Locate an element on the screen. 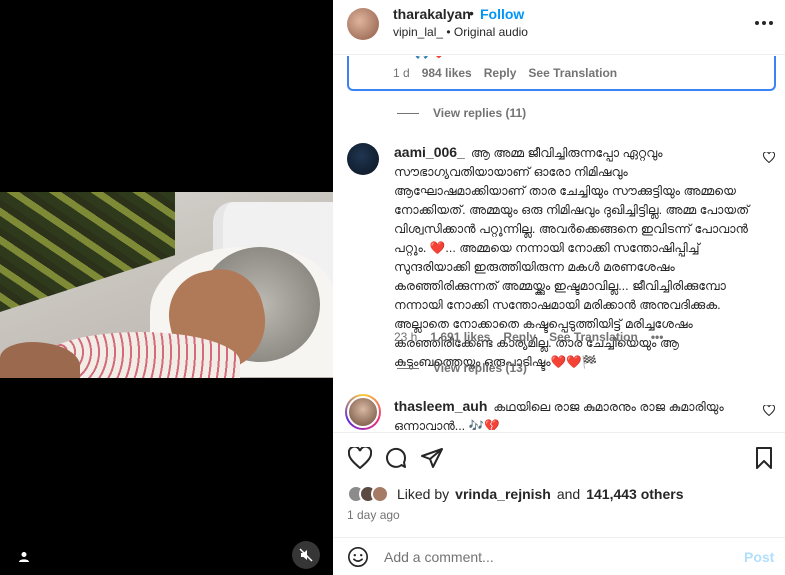 The image size is (785, 575). view-replies-label: View replies (11) is located at coordinates (480, 113).